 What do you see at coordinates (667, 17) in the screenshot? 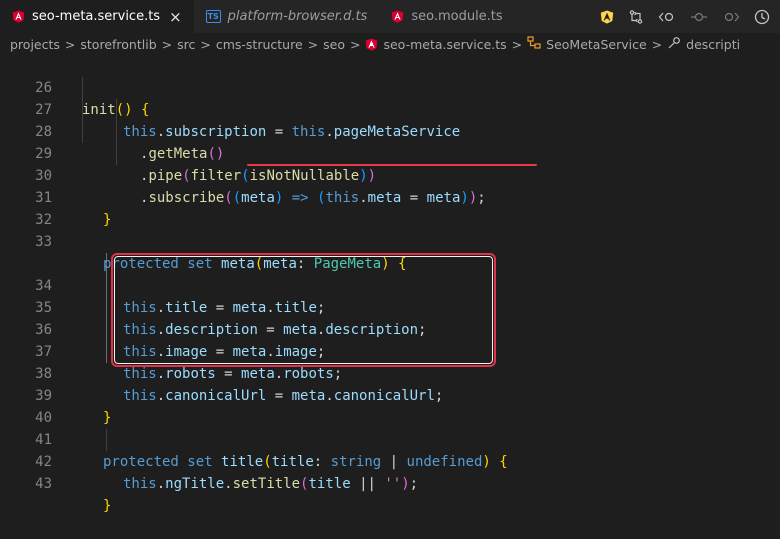
I see `go-back-icon` at bounding box center [667, 17].